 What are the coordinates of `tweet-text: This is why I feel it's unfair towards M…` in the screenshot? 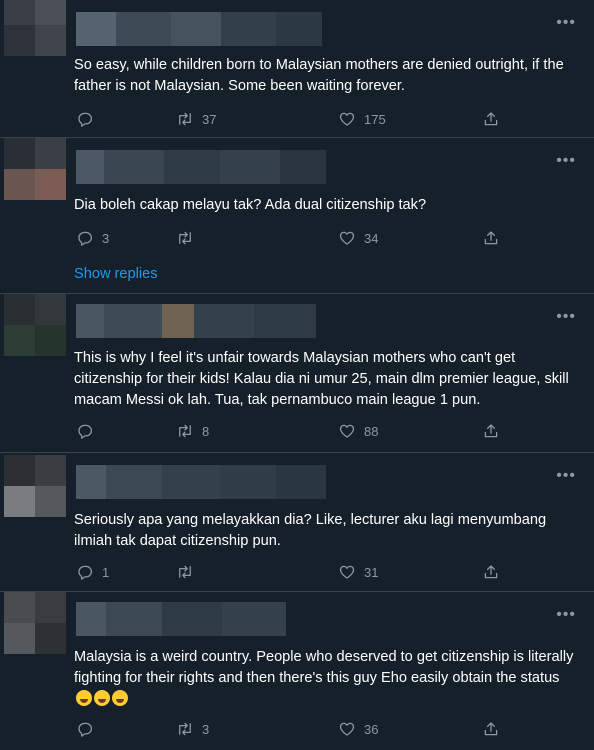 It's located at (321, 379).